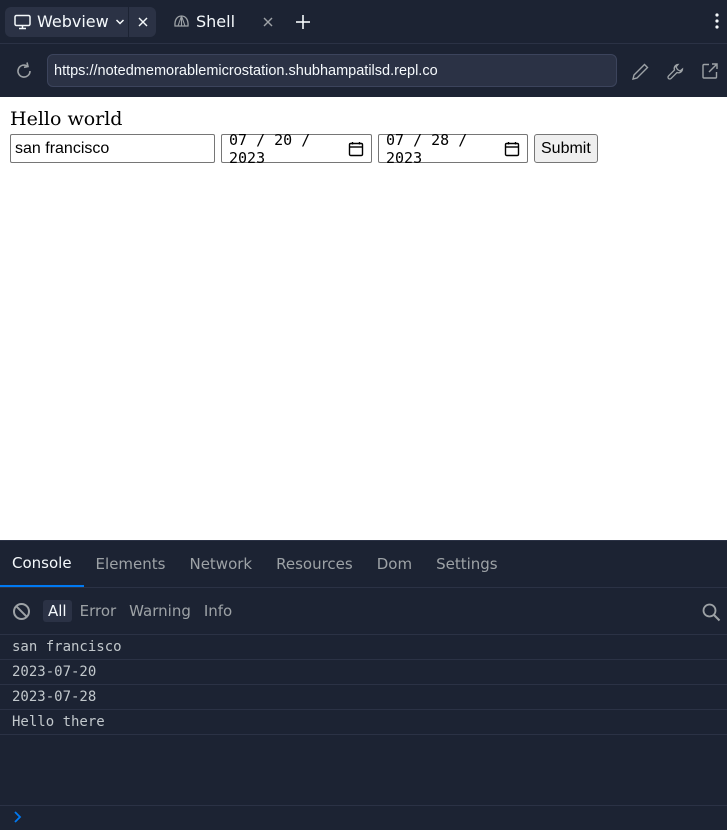 The width and height of the screenshot is (727, 830). I want to click on end-date-input: 07 / 28 / 2023, so click(453, 149).